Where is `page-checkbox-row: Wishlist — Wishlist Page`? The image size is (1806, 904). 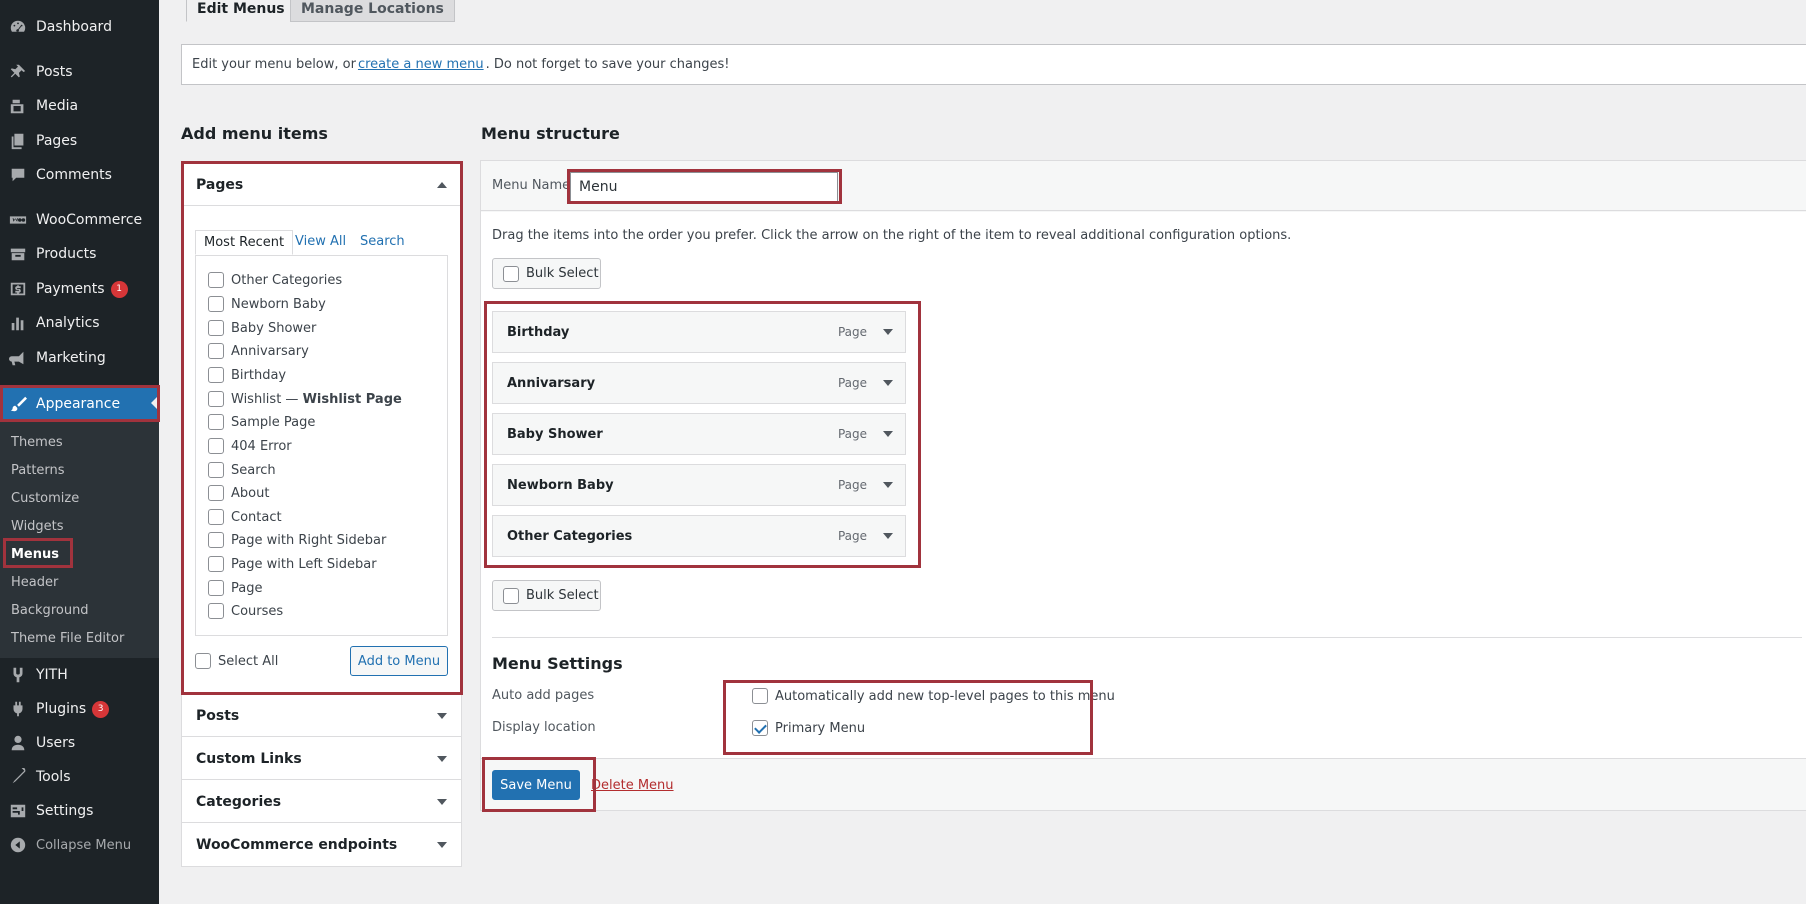 page-checkbox-row: Wishlist — Wishlist Page is located at coordinates (305, 399).